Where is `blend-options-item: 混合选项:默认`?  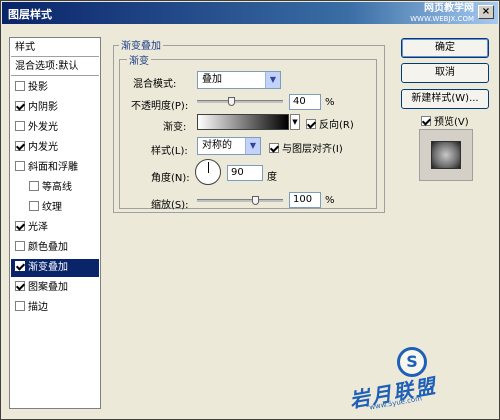
blend-options-item: 混合选项:默认 is located at coordinates (55, 67).